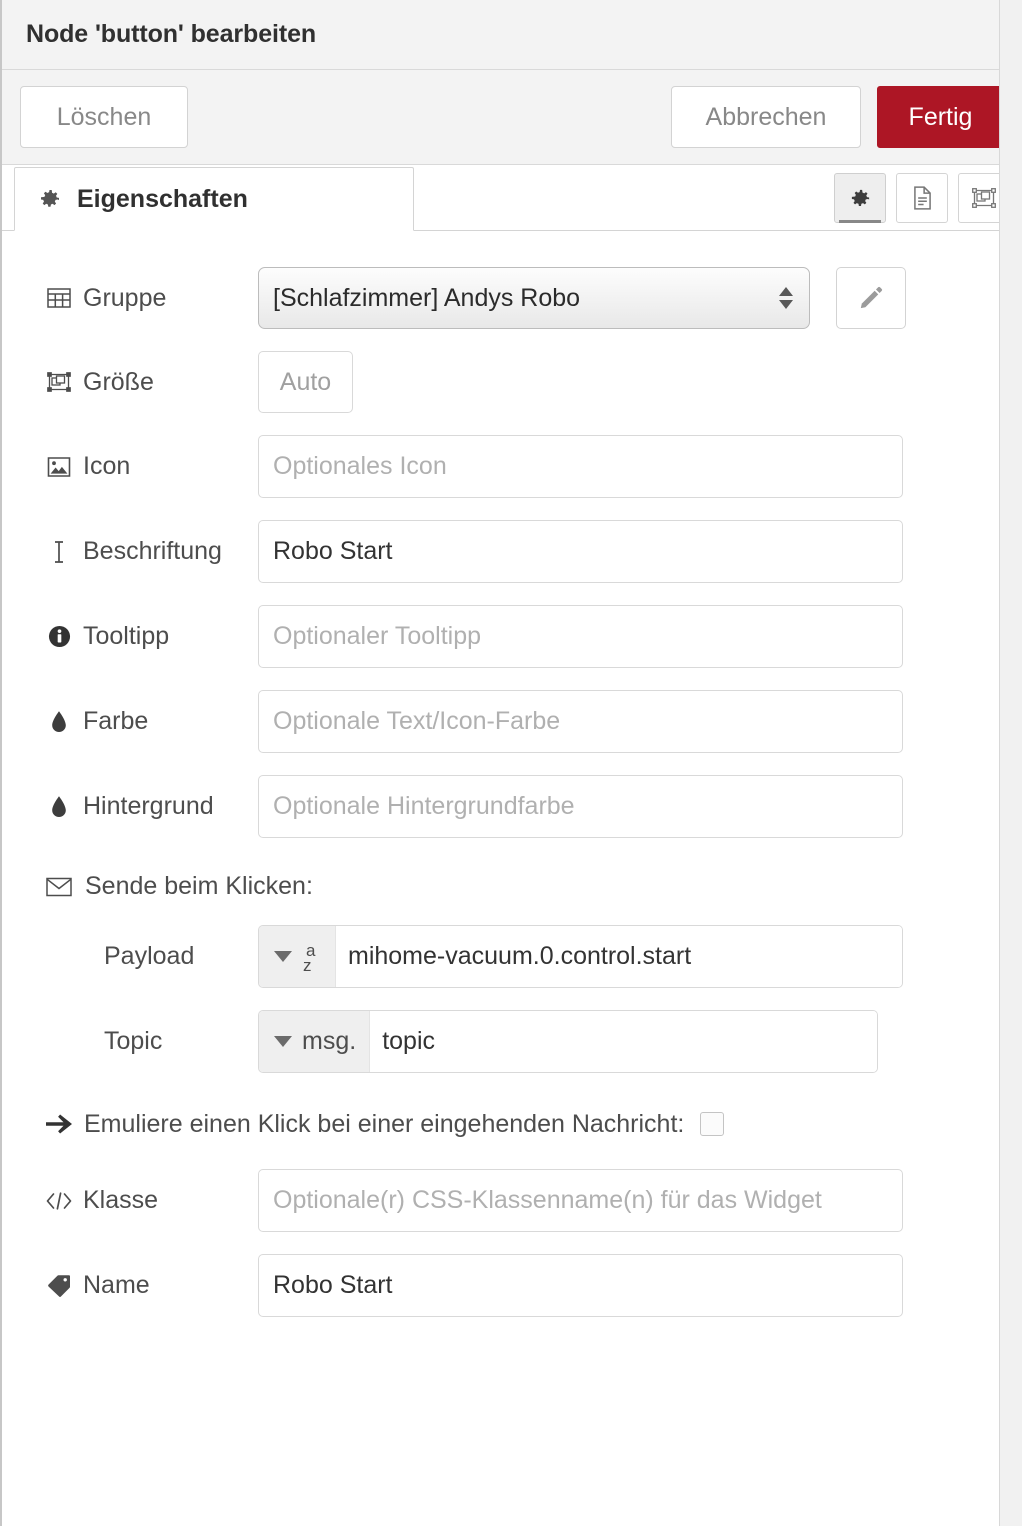  What do you see at coordinates (766, 117) in the screenshot?
I see `cancel-button: Abbrechen` at bounding box center [766, 117].